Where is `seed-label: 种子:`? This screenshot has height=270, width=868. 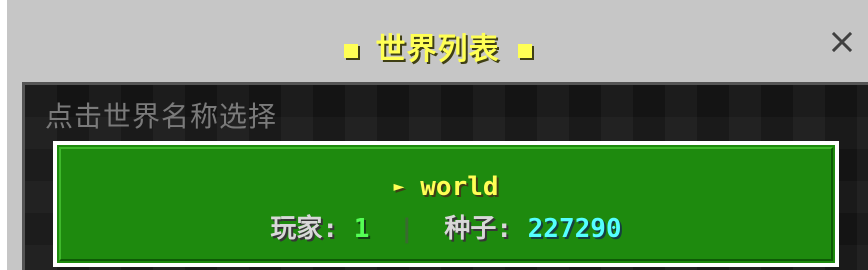 seed-label: 种子: is located at coordinates (478, 229).